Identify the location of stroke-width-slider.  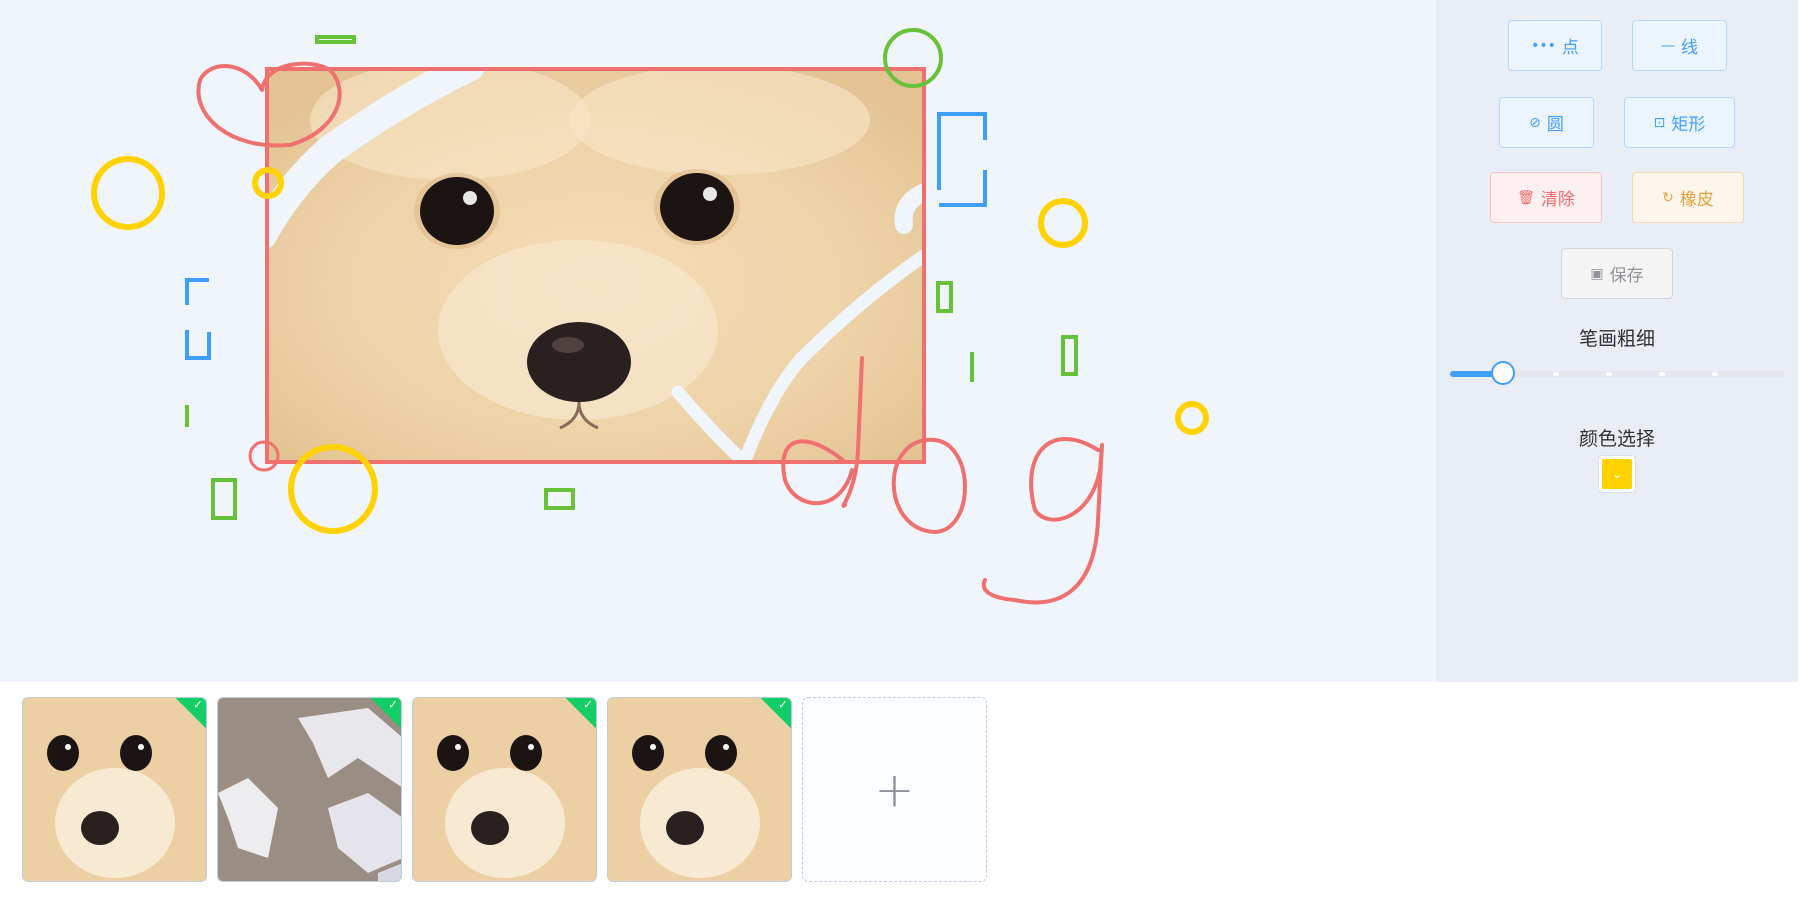
(1617, 373).